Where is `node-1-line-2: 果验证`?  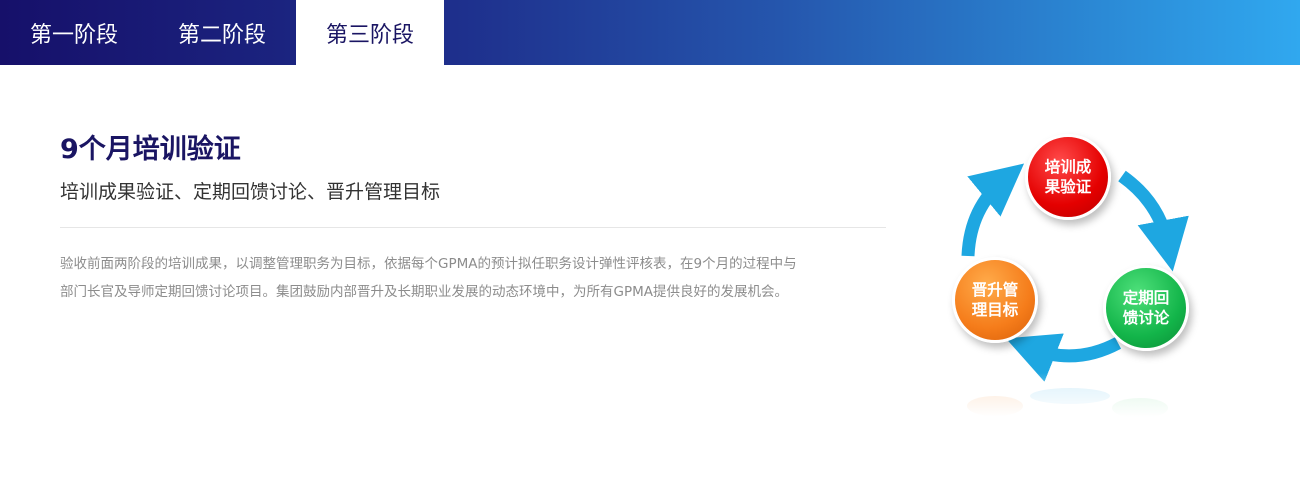
node-1-line-2: 果验证 is located at coordinates (1068, 187).